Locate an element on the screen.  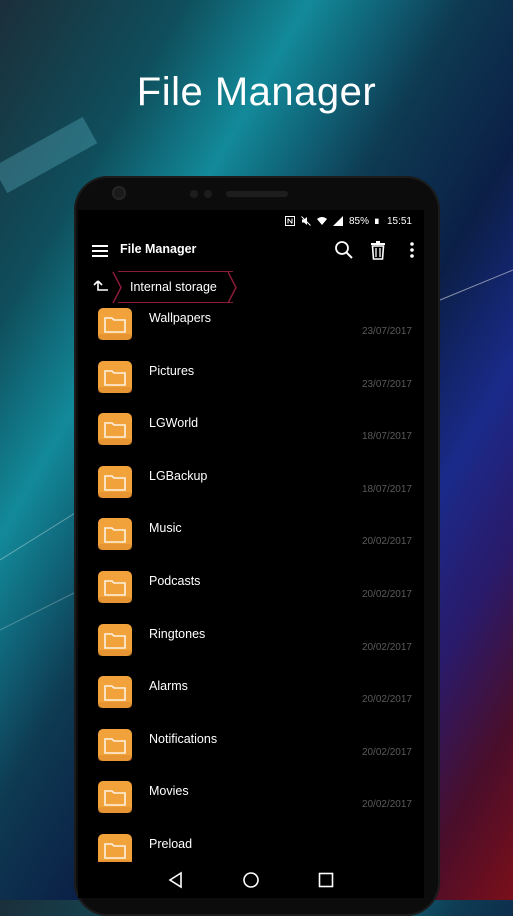
menu-icon is located at coordinates (100, 251).